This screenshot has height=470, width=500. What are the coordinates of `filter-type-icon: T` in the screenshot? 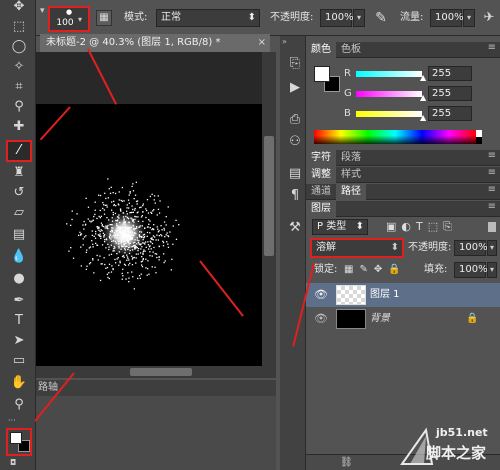 It's located at (422, 226).